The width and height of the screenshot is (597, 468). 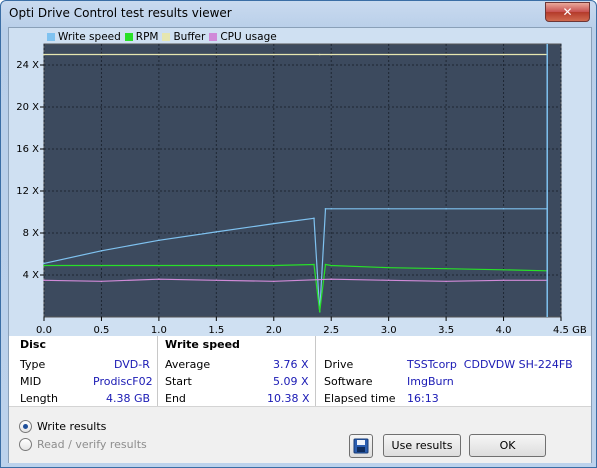 I want to click on x-tick-label: 4.5 GB, so click(x=570, y=330).